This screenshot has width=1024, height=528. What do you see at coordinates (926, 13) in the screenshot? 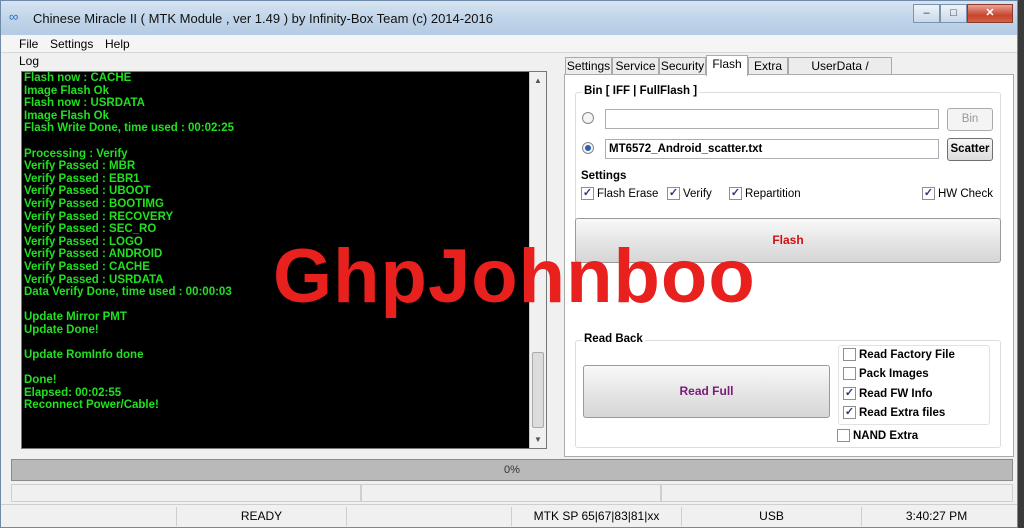
I see `minimize-button: –` at bounding box center [926, 13].